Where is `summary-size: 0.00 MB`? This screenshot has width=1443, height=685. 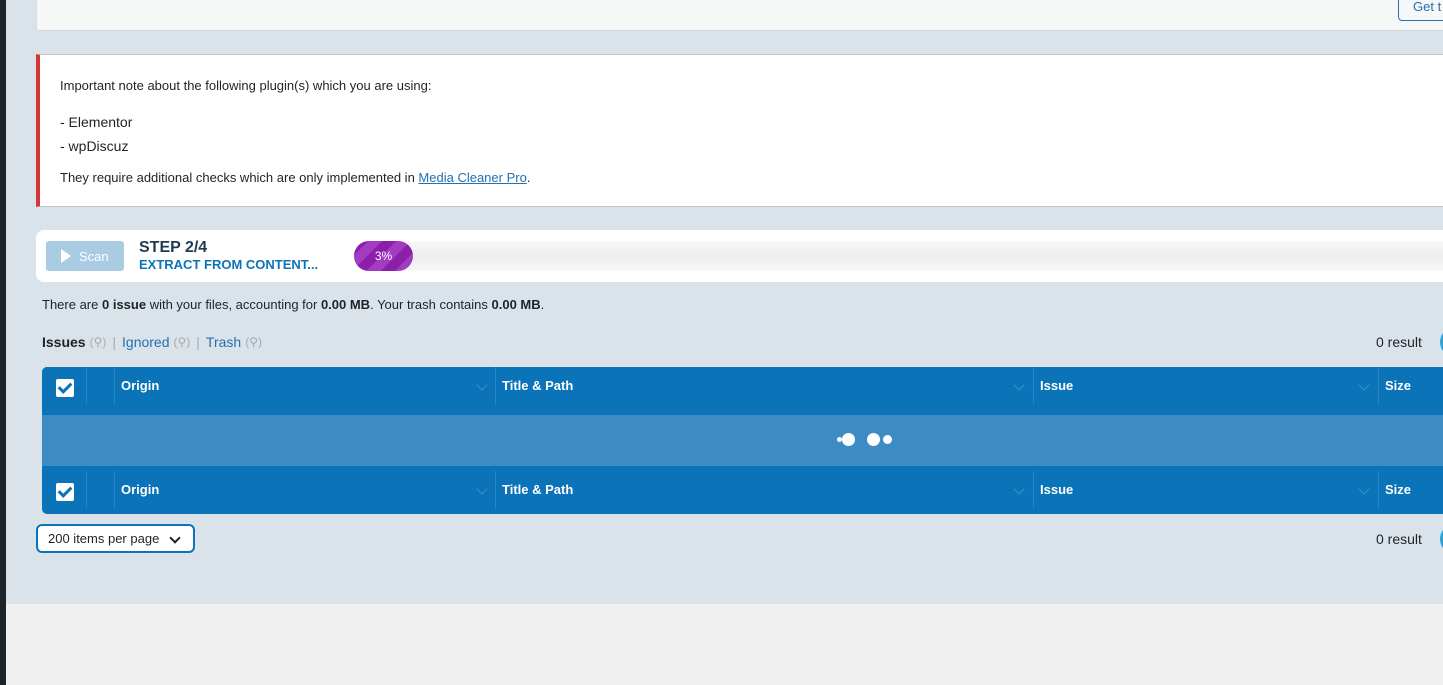 summary-size: 0.00 MB is located at coordinates (345, 304).